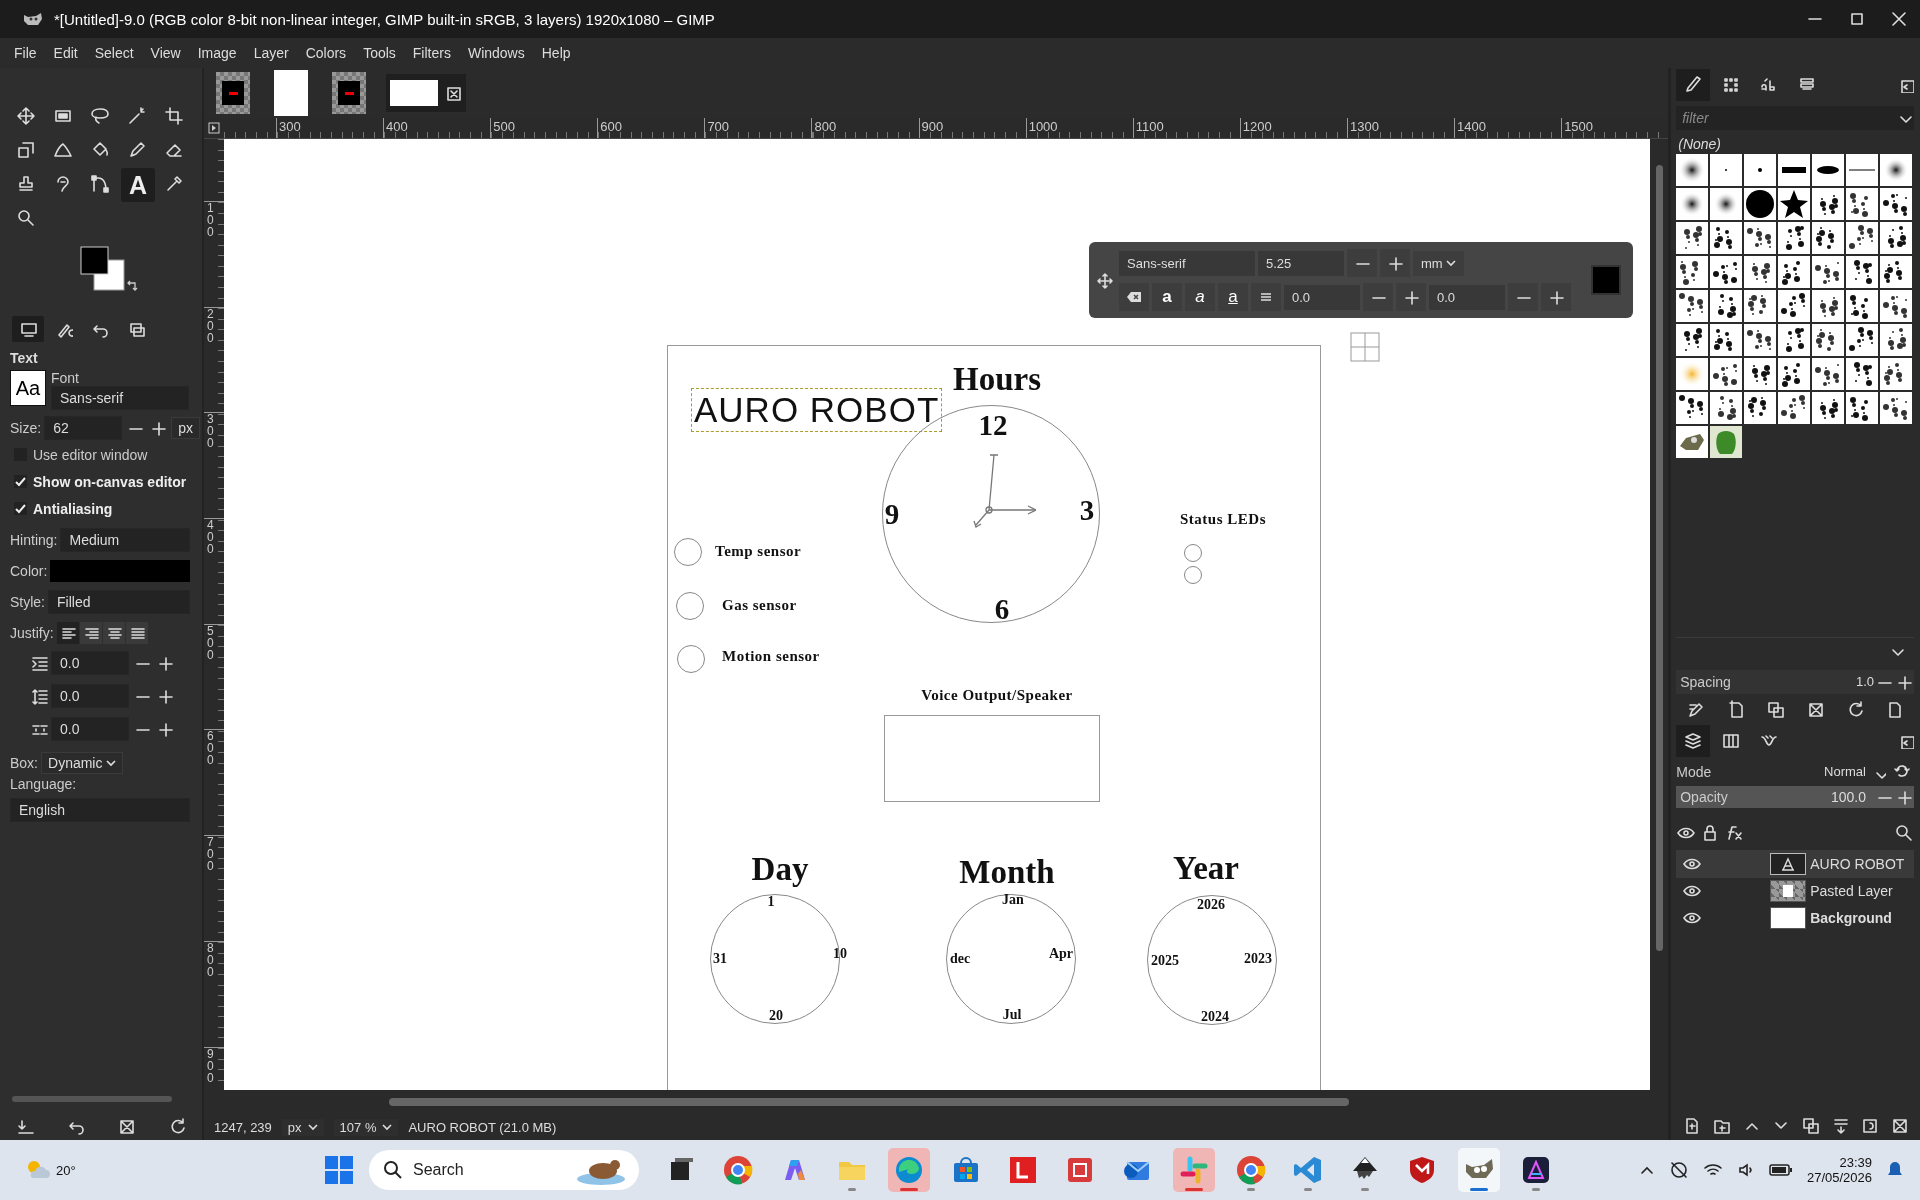  What do you see at coordinates (65, 378) in the screenshot?
I see `field-label: Font` at bounding box center [65, 378].